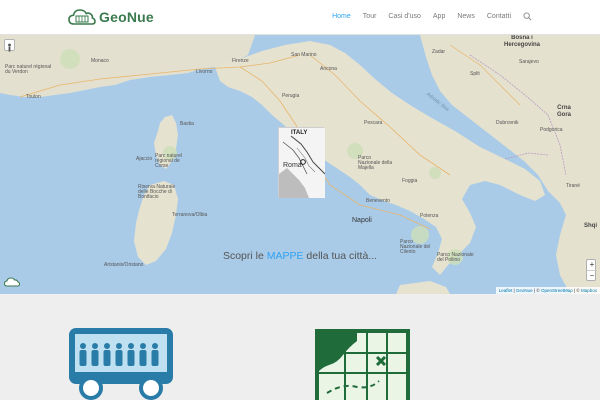 The image size is (600, 400). What do you see at coordinates (285, 256) in the screenshot?
I see `tagline-highlight: MAPPE` at bounding box center [285, 256].